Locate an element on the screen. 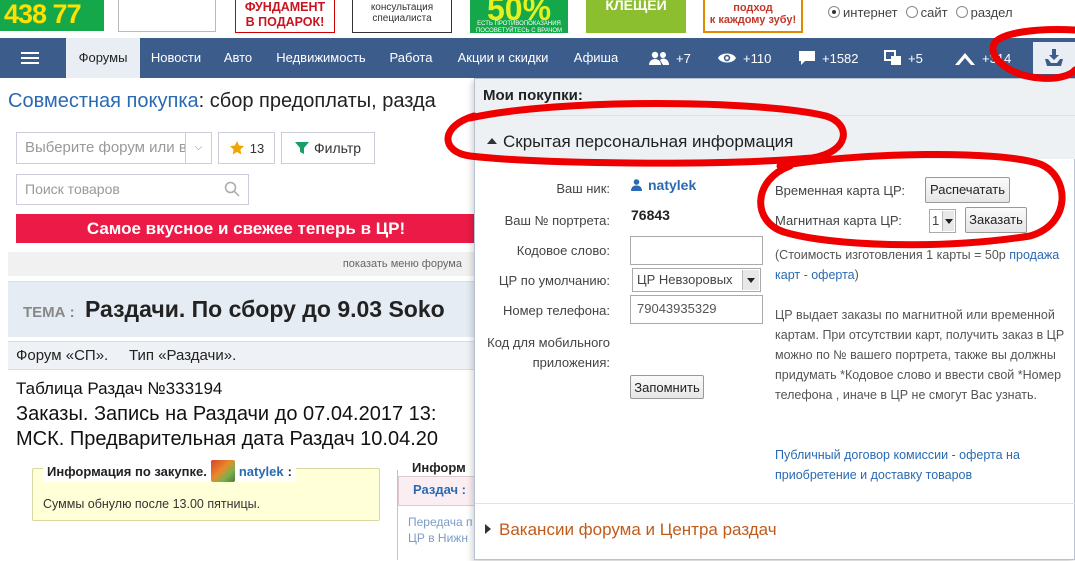 This screenshot has height=561, width=1075. radio-internet: интернет is located at coordinates (863, 12).